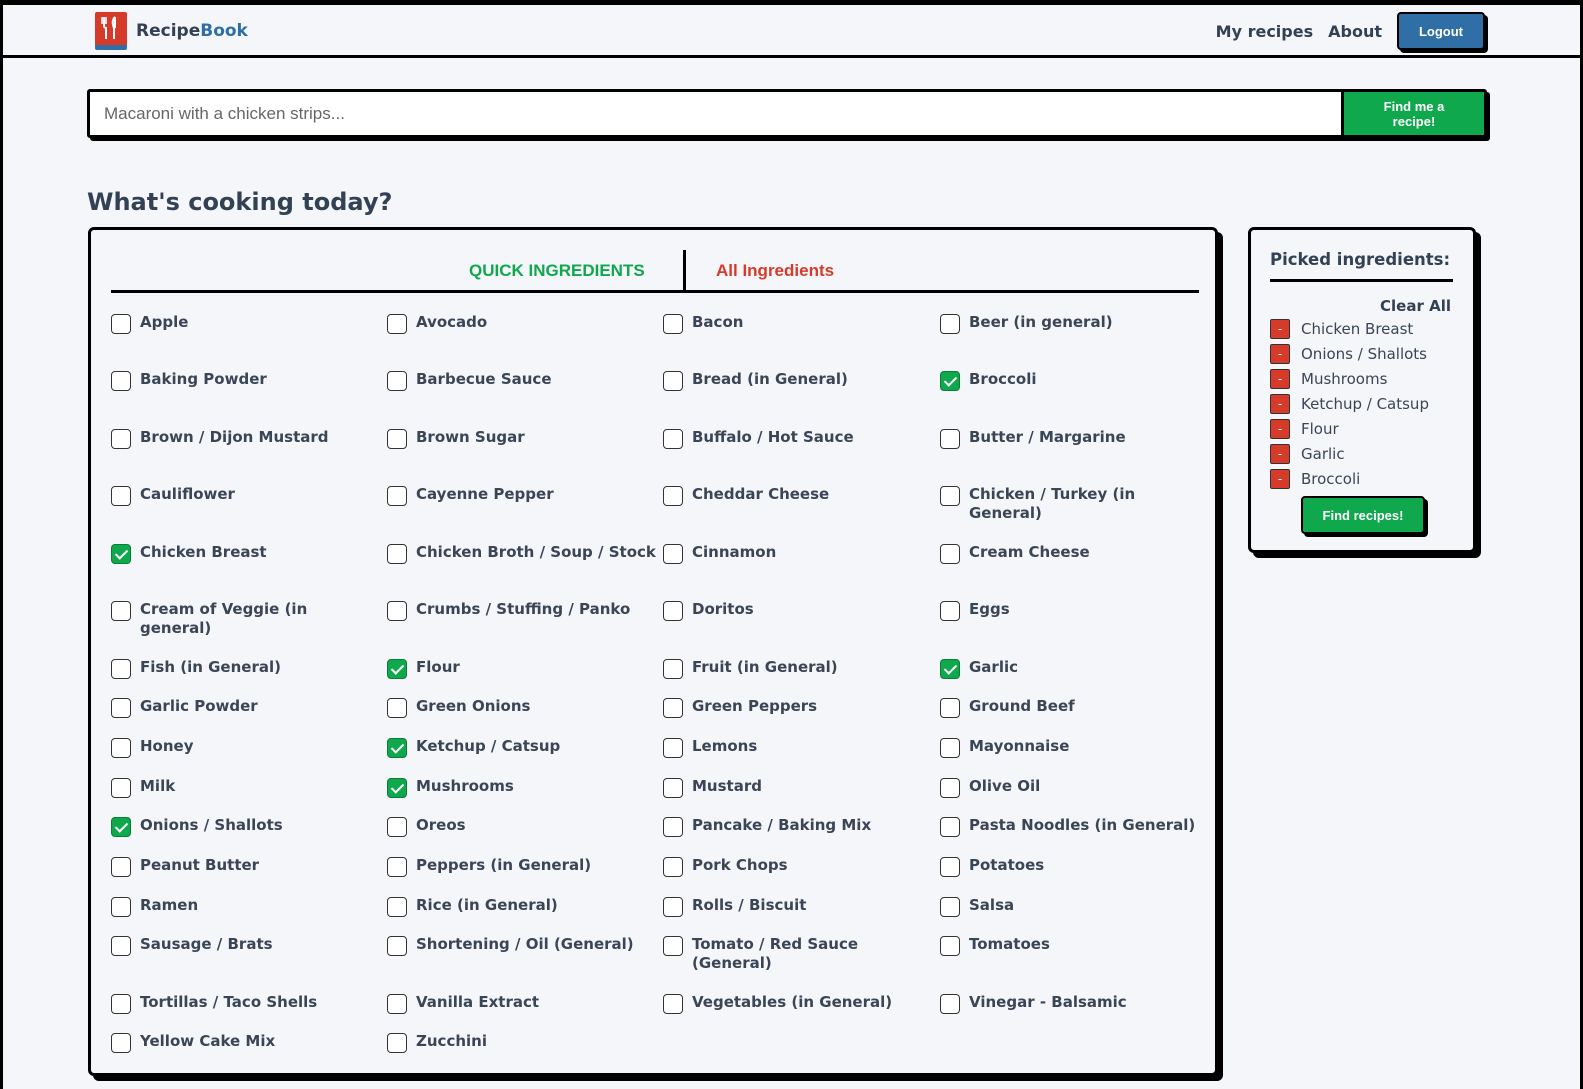 The width and height of the screenshot is (1583, 1089). I want to click on logo: RecipeBook, so click(171, 31).